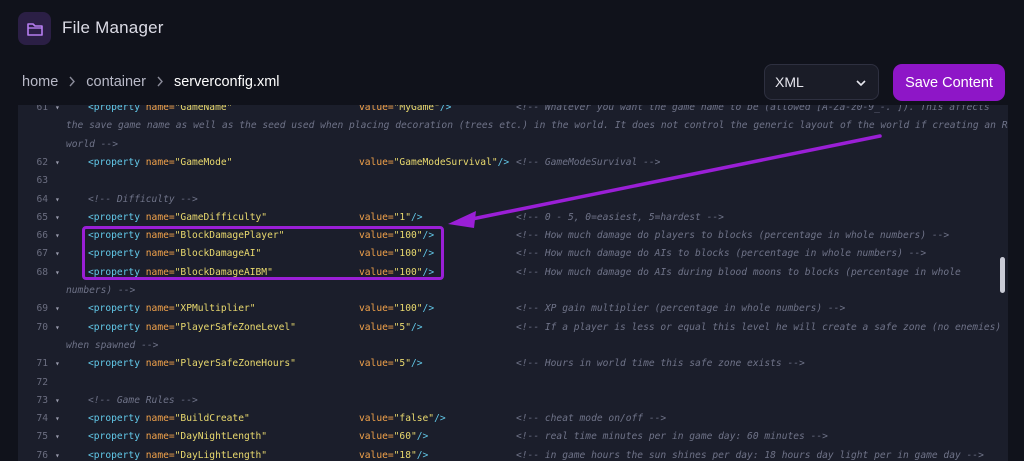 The image size is (1024, 461). What do you see at coordinates (665, 181) in the screenshot?
I see `annotation-arrow` at bounding box center [665, 181].